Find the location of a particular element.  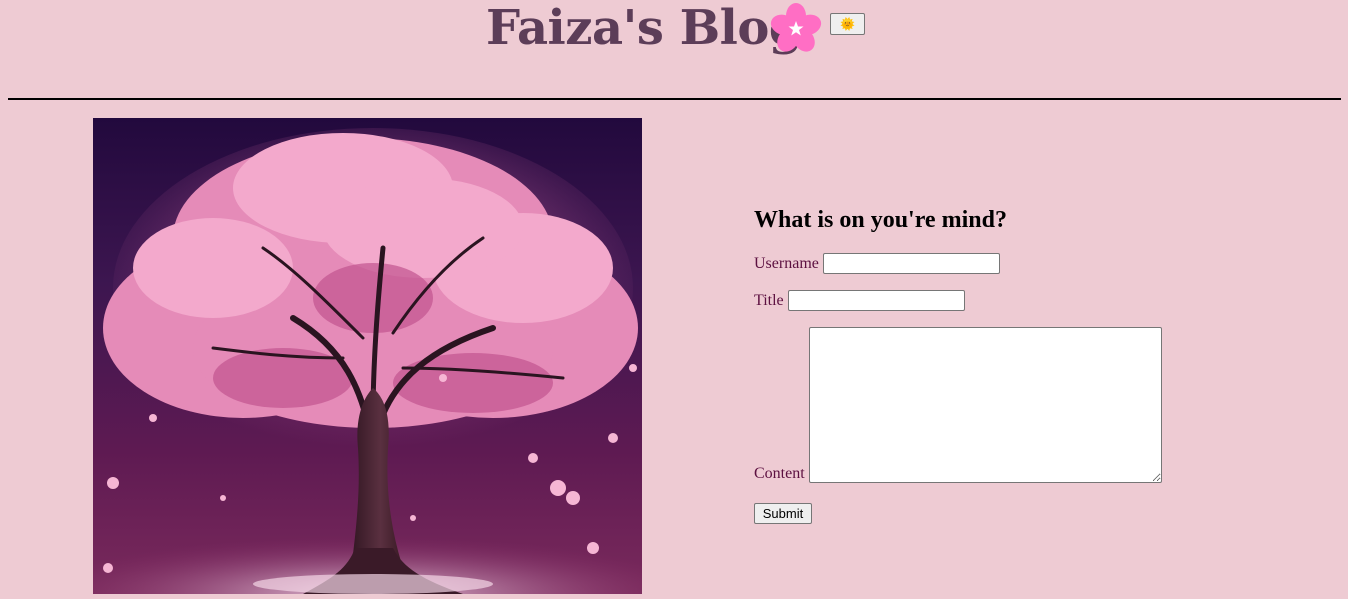

sun-face-icon: 🌞 is located at coordinates (847, 24).